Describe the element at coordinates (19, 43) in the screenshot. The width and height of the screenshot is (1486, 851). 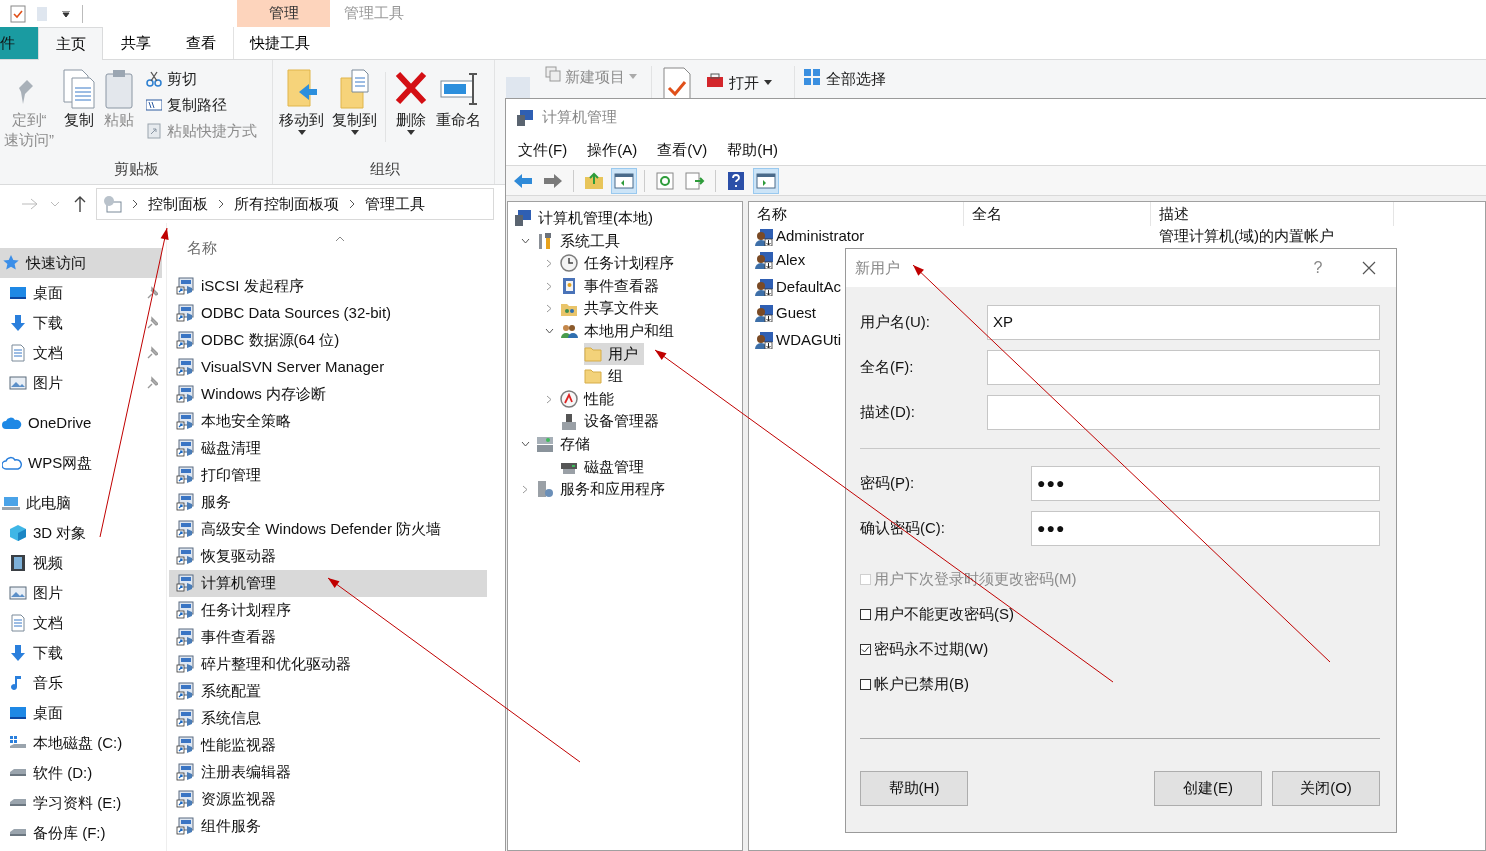
I see `ribbon-tab: 件` at that location.